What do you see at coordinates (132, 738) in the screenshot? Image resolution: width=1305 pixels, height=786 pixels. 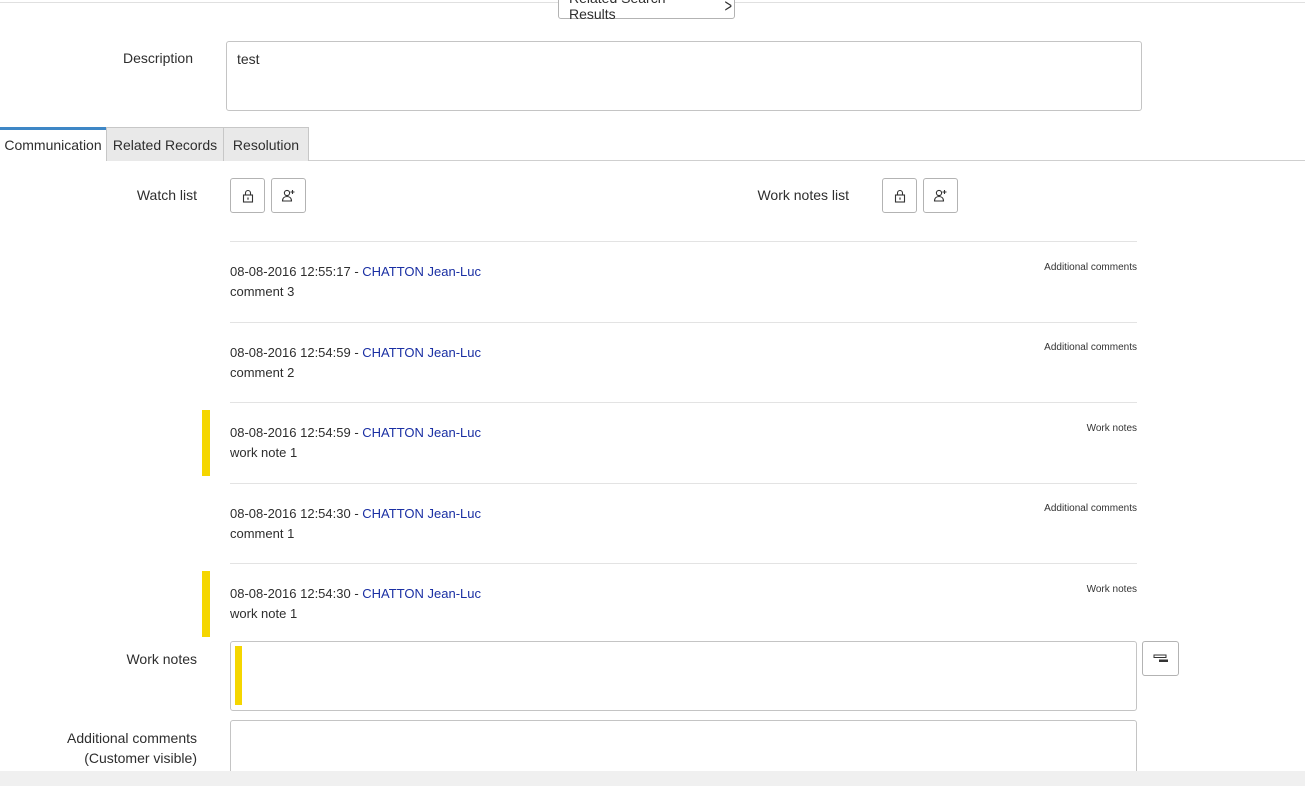 I see `additional-comments-label-line1: Additional comments` at bounding box center [132, 738].